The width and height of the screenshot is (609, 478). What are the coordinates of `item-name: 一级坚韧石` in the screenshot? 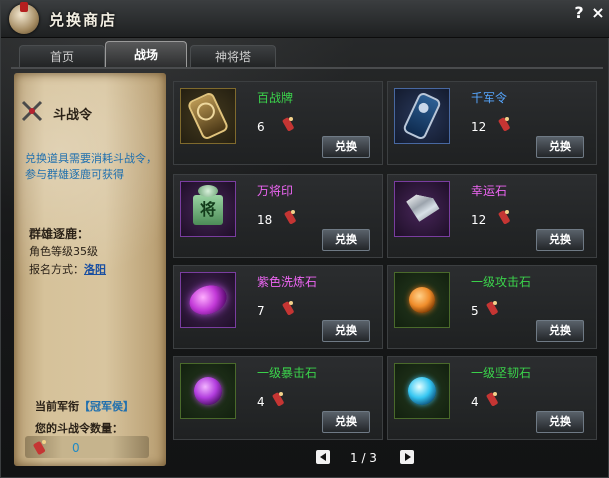 It's located at (501, 373).